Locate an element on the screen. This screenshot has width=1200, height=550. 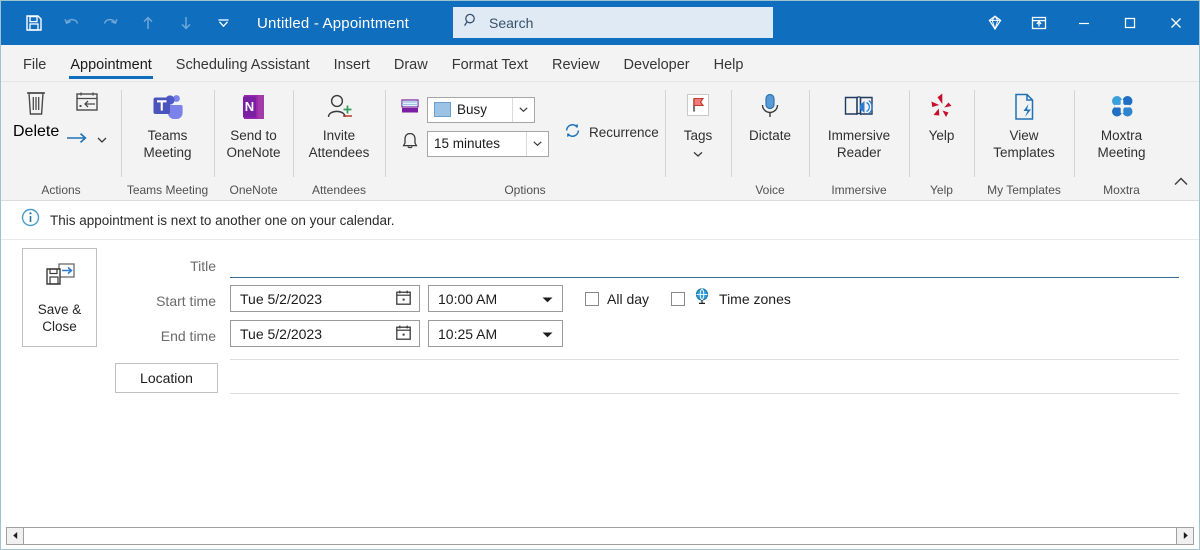
delete-label: Delete is located at coordinates (36, 131).